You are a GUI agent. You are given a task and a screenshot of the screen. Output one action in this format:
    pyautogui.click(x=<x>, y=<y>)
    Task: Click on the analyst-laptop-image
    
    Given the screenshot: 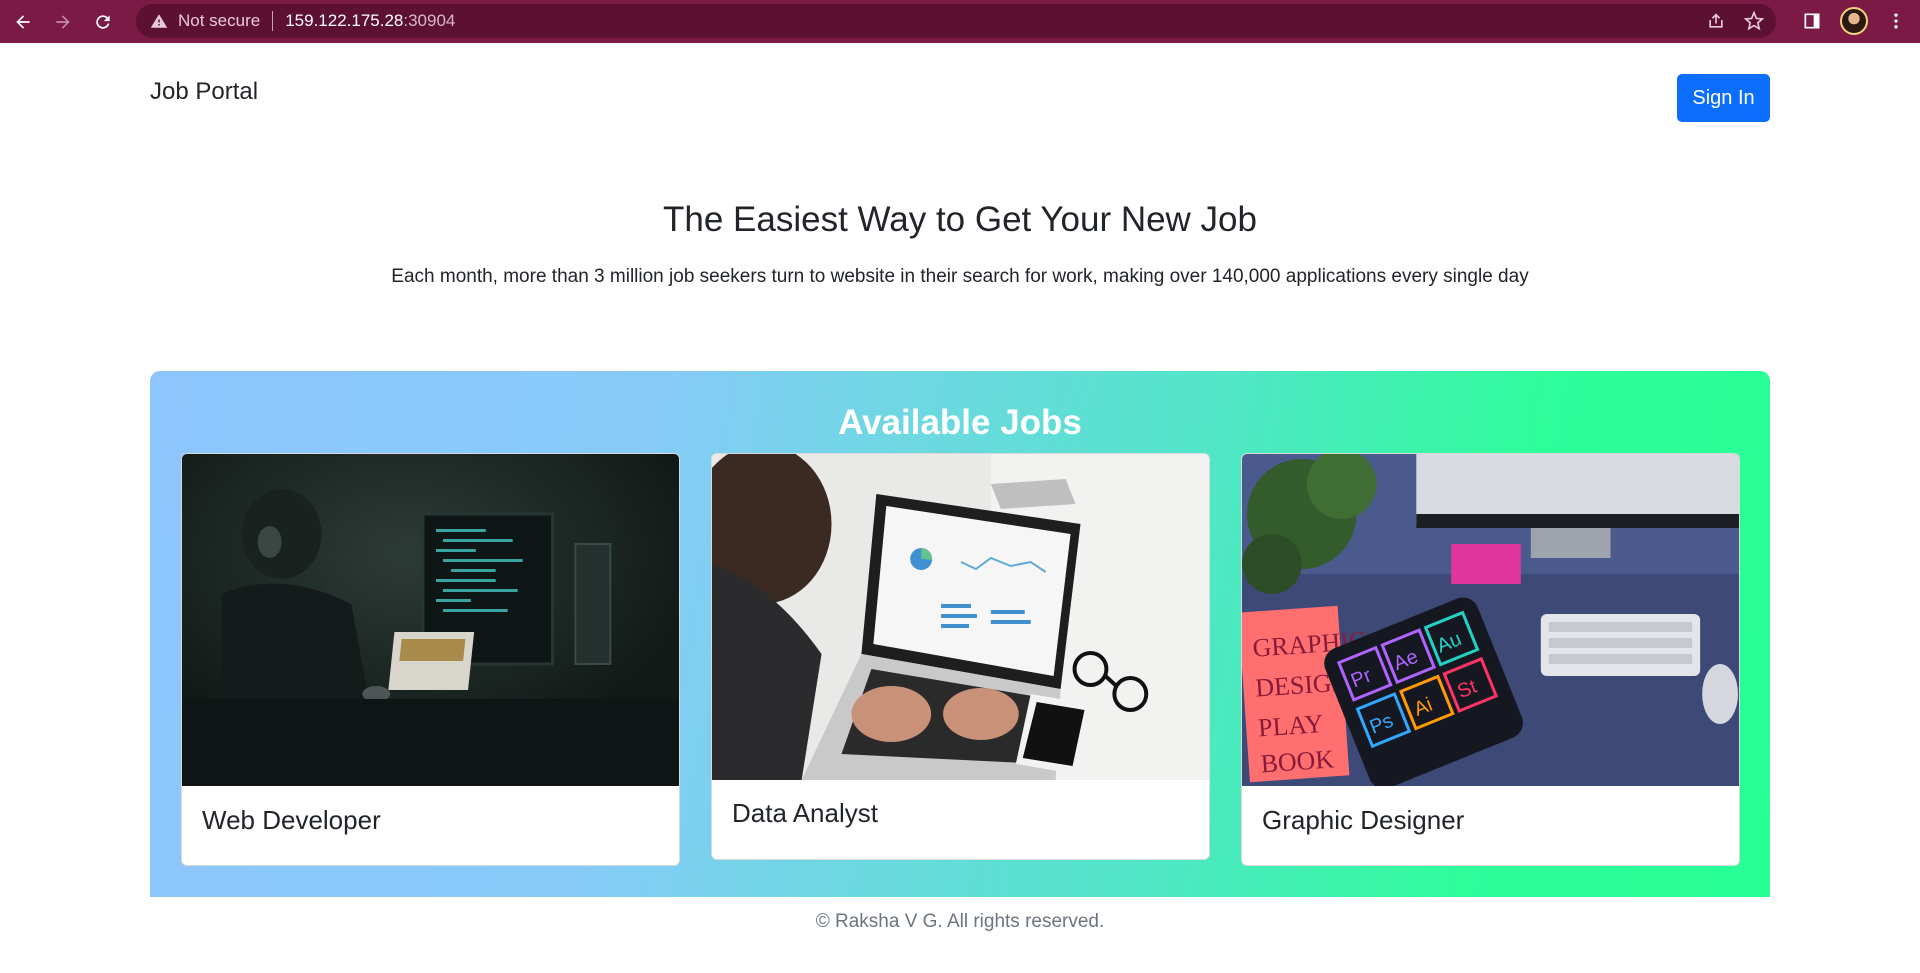 What is the action you would take?
    pyautogui.click(x=960, y=617)
    